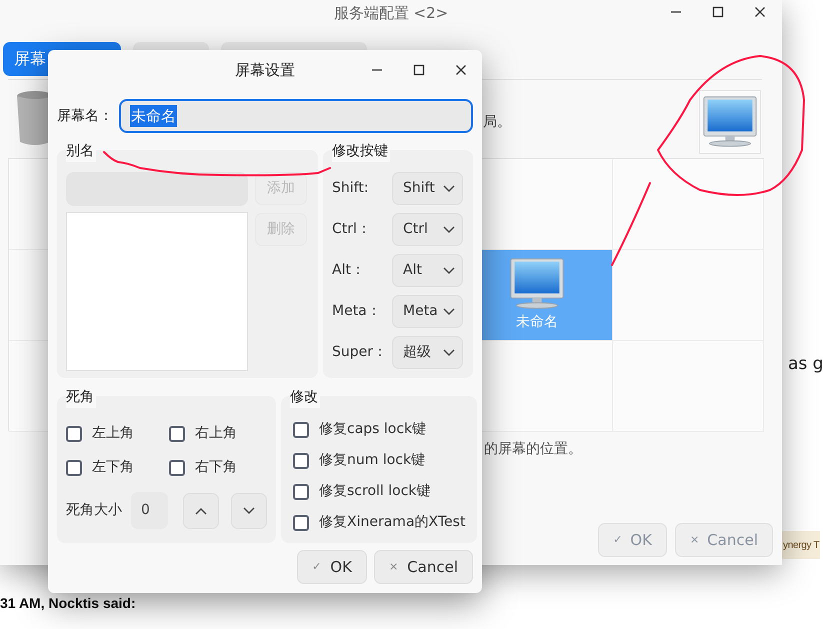 The height and width of the screenshot is (629, 823). I want to click on chevron-up-icon, so click(201, 510).